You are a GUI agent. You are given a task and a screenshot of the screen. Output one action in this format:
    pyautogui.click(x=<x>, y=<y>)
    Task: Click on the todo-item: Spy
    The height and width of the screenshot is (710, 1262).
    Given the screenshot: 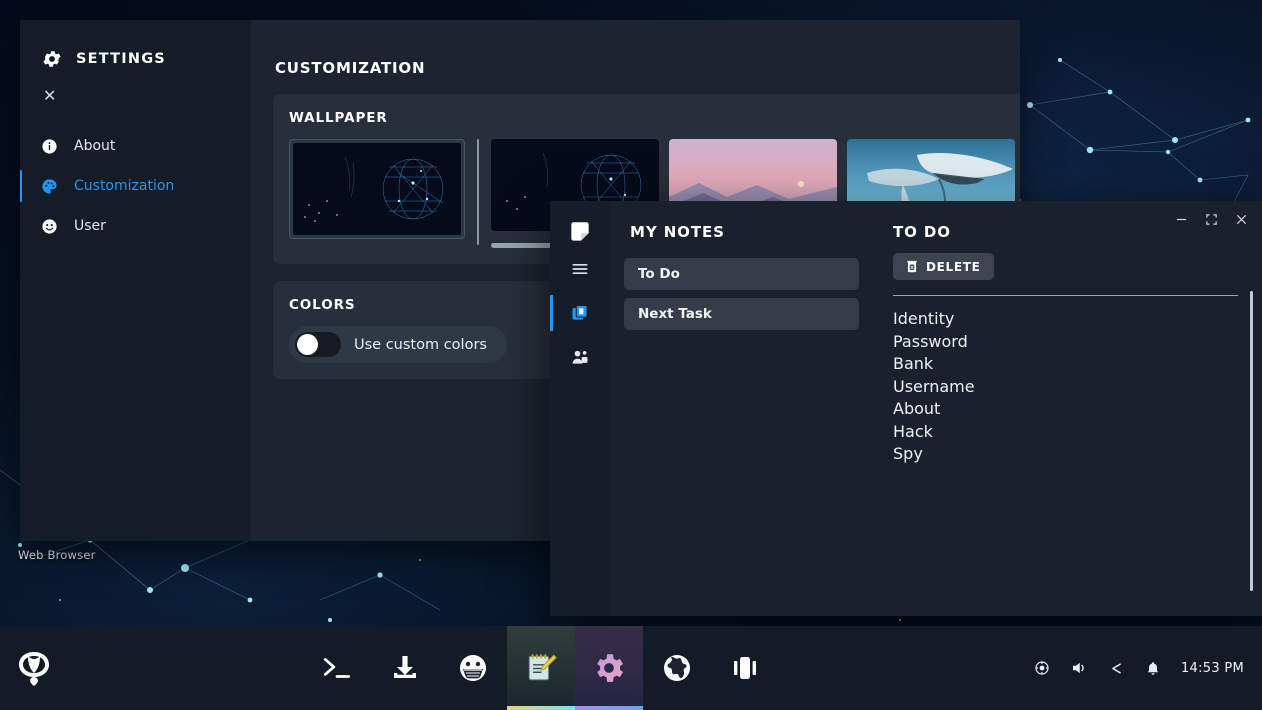 What is the action you would take?
    pyautogui.click(x=1072, y=454)
    